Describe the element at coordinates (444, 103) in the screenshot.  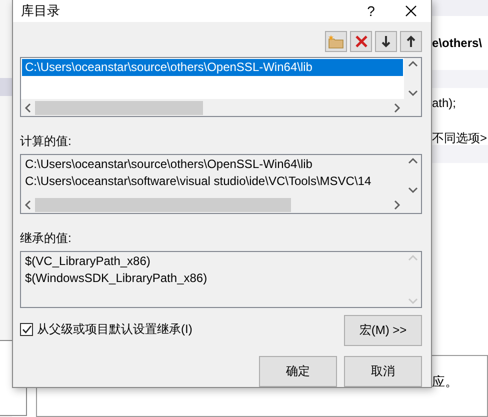
I see `code-text: ath);` at that location.